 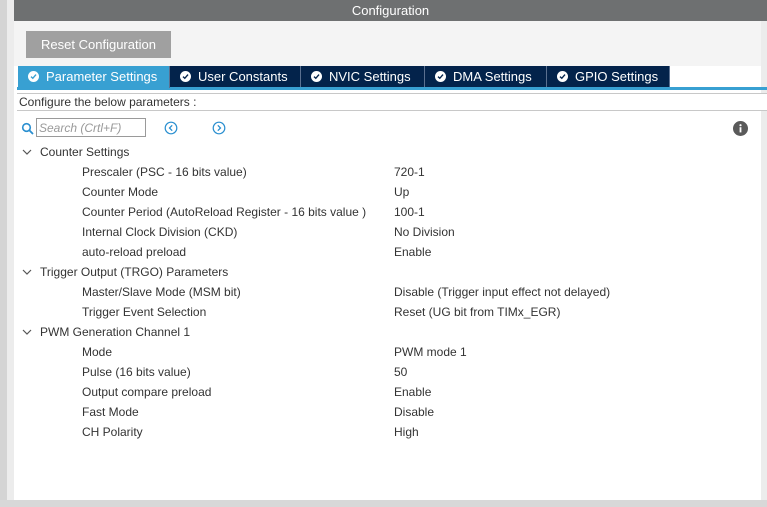 What do you see at coordinates (134, 272) in the screenshot?
I see `group-label: Trigger Output (TRGO) Parameters` at bounding box center [134, 272].